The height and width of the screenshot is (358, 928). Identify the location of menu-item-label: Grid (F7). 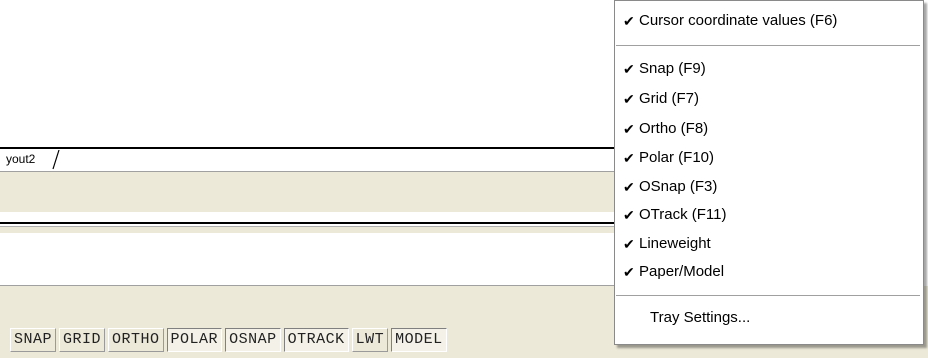
(669, 98).